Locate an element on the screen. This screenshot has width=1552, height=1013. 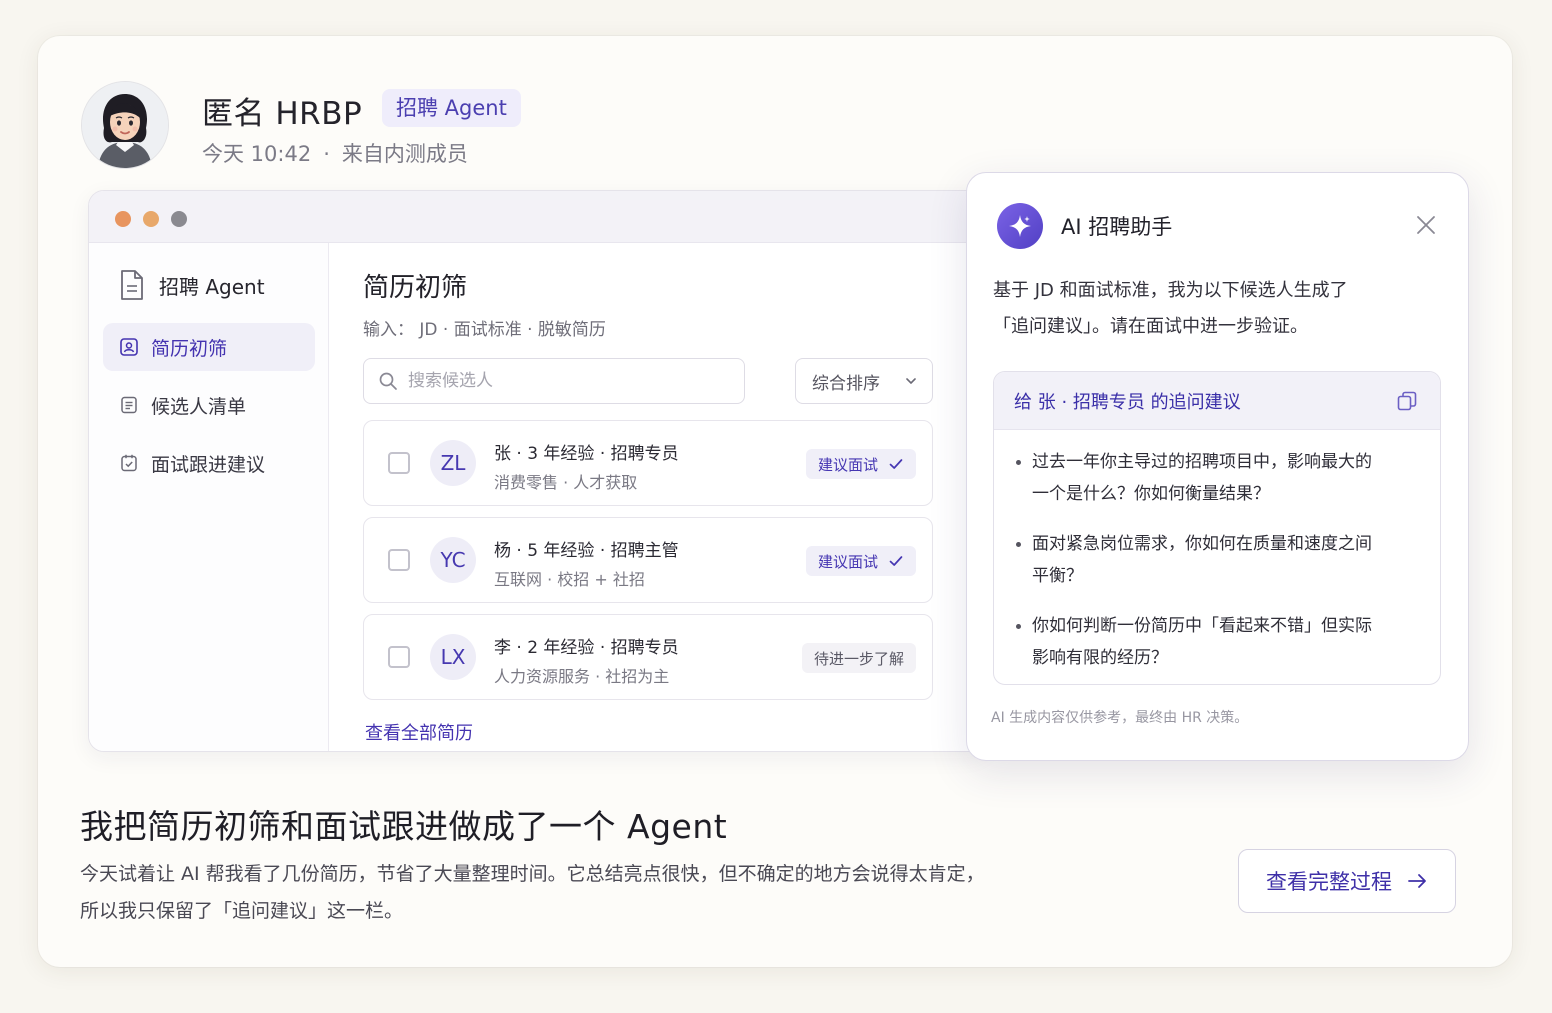
question-line: 你如何判断一份简历中「看起来不错」但实际 is located at coordinates (1202, 626).